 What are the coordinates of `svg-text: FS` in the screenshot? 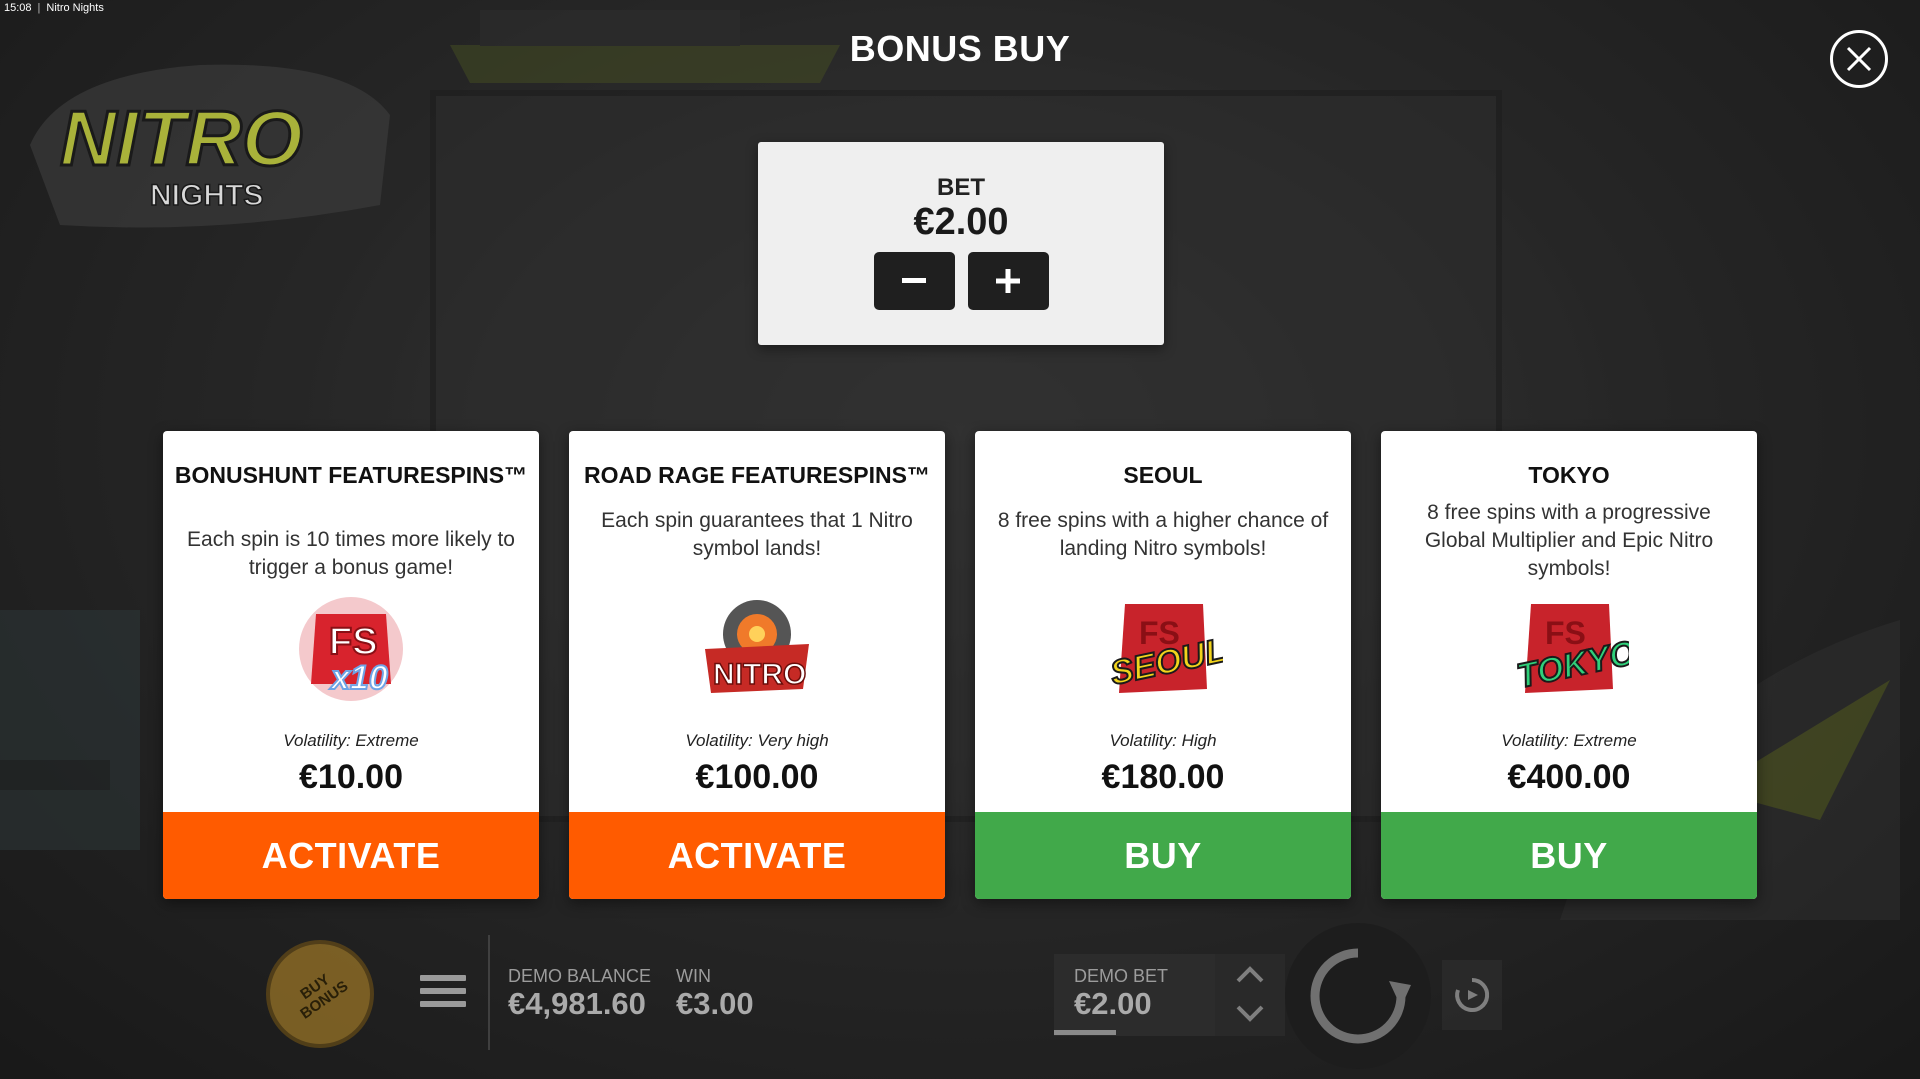 It's located at (353, 642).